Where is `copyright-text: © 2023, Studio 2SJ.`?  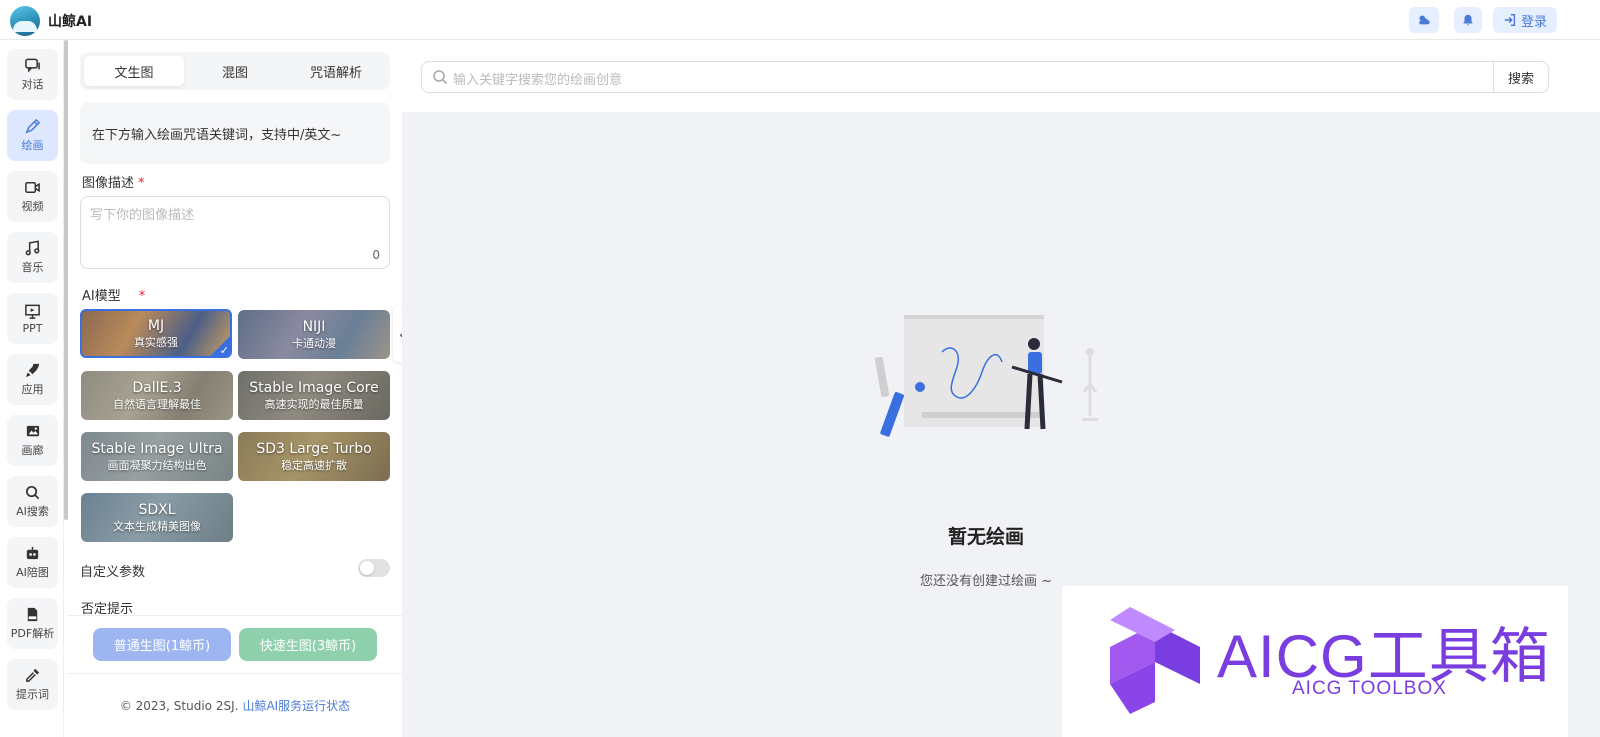 copyright-text: © 2023, Studio 2SJ. is located at coordinates (179, 705).